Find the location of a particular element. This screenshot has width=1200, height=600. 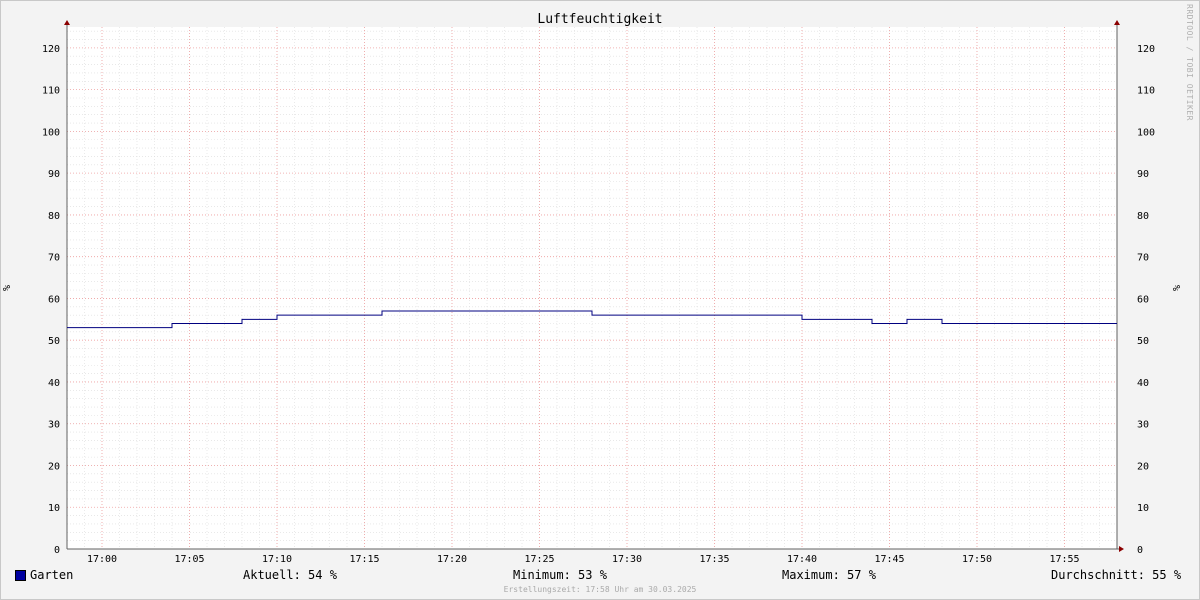

x-tick-label: 17:40 is located at coordinates (802, 559).